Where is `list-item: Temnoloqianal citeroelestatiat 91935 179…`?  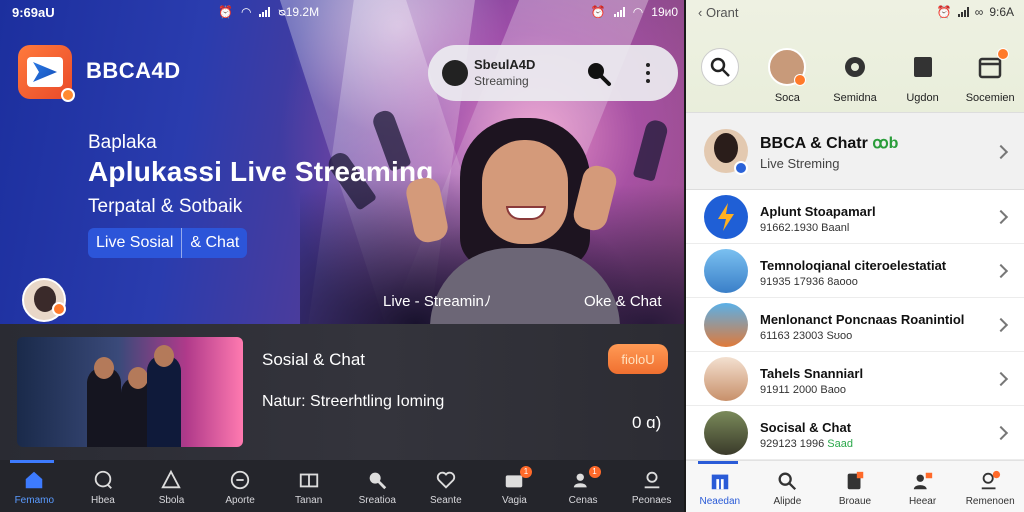
list-item: Temnoloqianal citeroelestatiat 91935 179… is located at coordinates (855, 271).